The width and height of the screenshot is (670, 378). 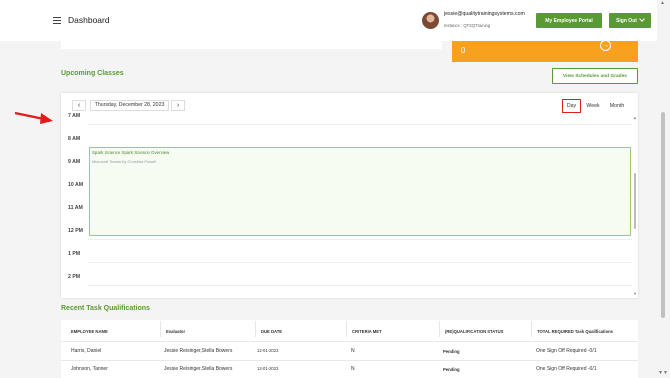 What do you see at coordinates (569, 20) in the screenshot?
I see `employee-portal-button: My Employee Portal` at bounding box center [569, 20].